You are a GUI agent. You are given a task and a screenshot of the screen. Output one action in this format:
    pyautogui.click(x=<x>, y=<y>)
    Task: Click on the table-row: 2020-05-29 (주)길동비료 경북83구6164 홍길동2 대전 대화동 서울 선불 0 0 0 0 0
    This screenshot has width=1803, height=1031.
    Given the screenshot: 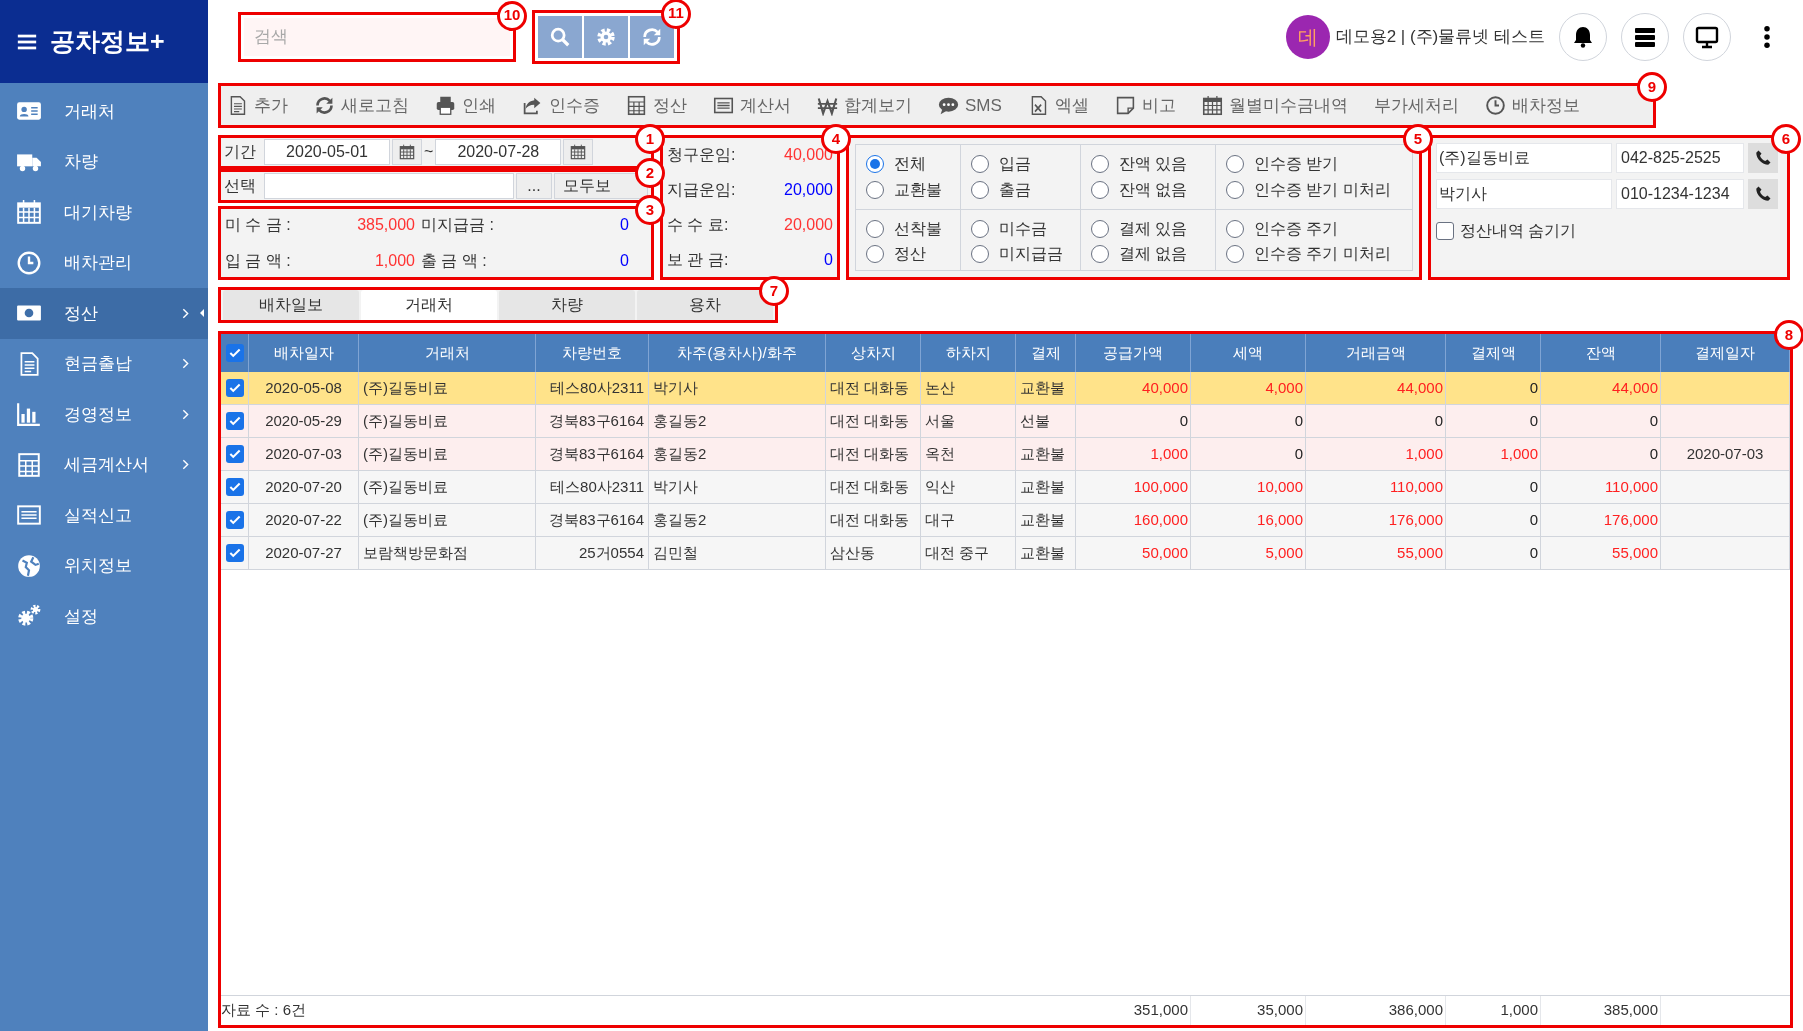 What is the action you would take?
    pyautogui.click(x=1005, y=421)
    